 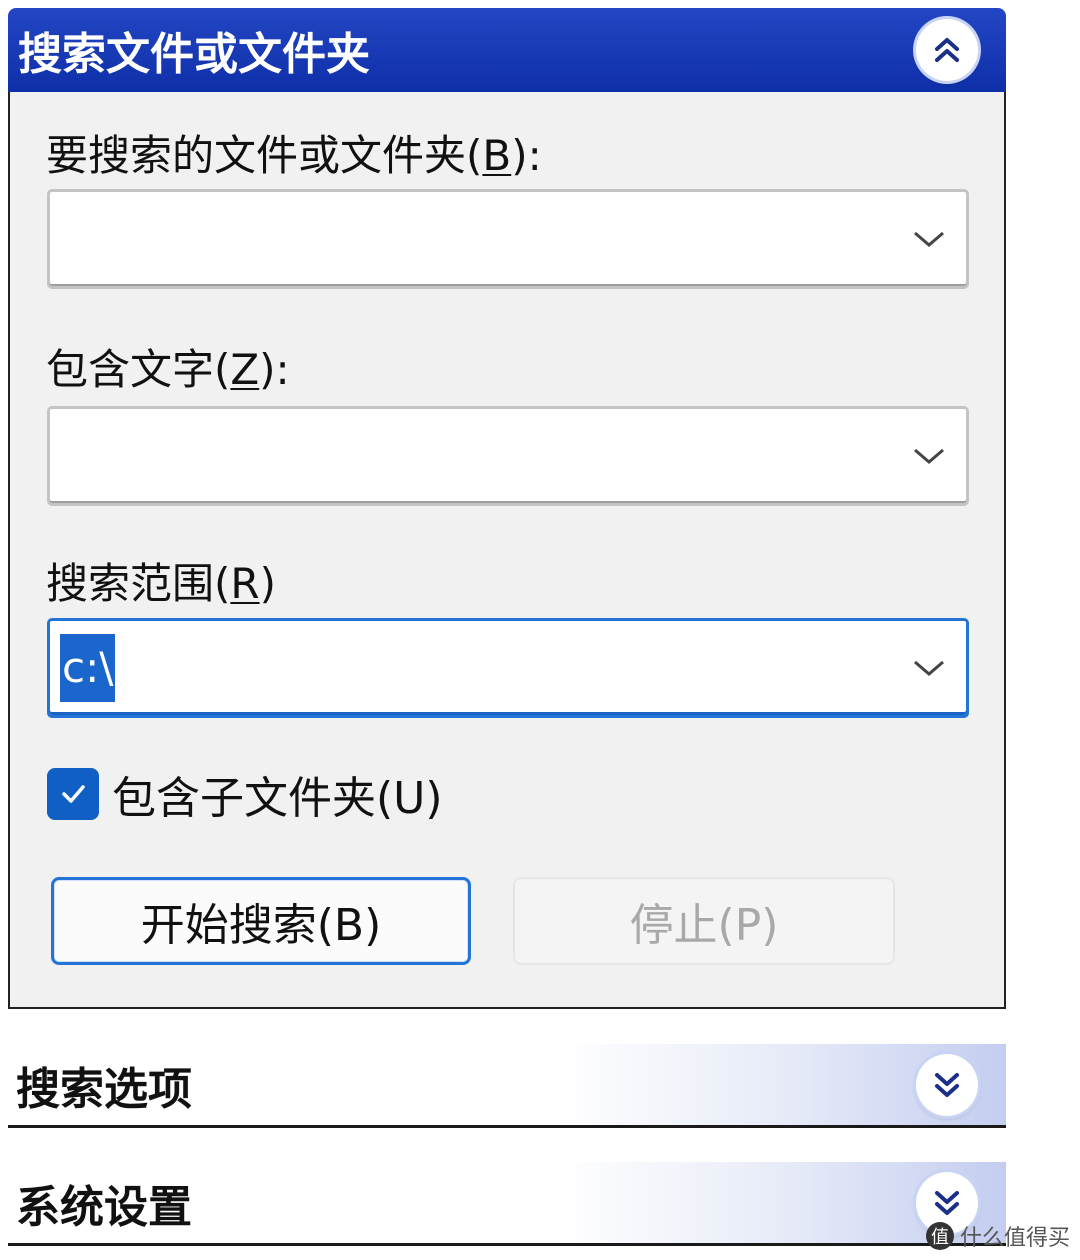 I want to click on search-files-header: 搜索文件或文件夹, so click(x=507, y=50).